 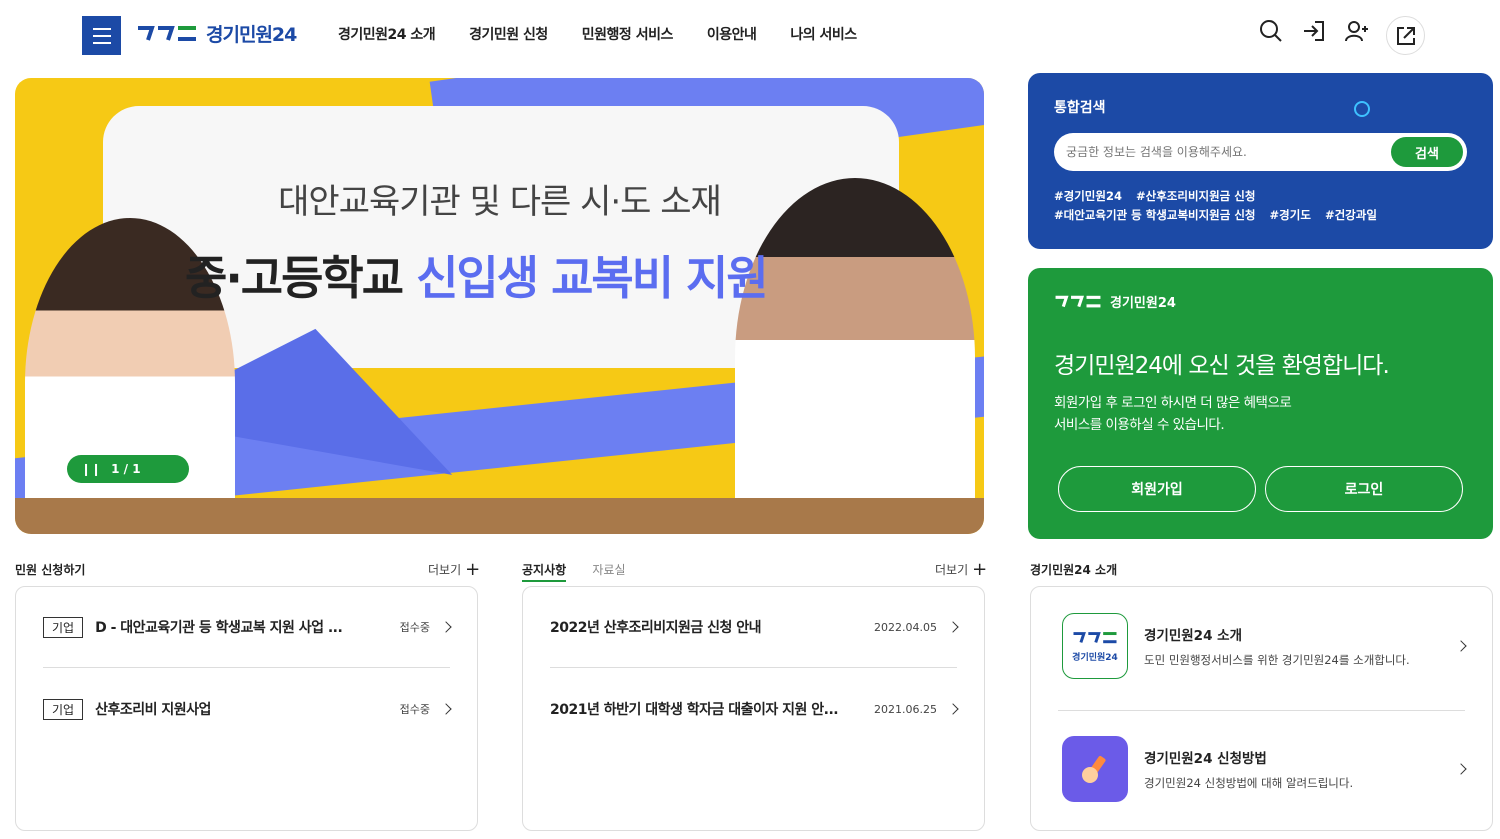 What do you see at coordinates (1427, 152) in the screenshot?
I see `search-button: 검색` at bounding box center [1427, 152].